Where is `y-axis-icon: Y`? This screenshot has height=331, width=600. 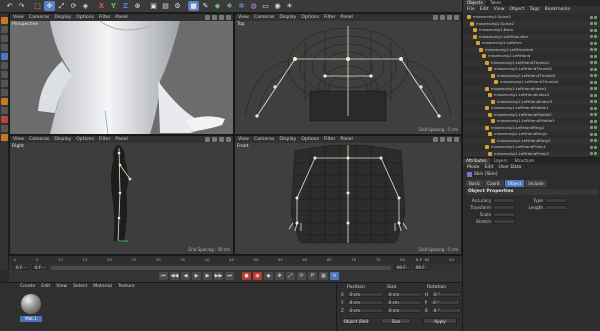 y-axis-icon: Y is located at coordinates (113, 6).